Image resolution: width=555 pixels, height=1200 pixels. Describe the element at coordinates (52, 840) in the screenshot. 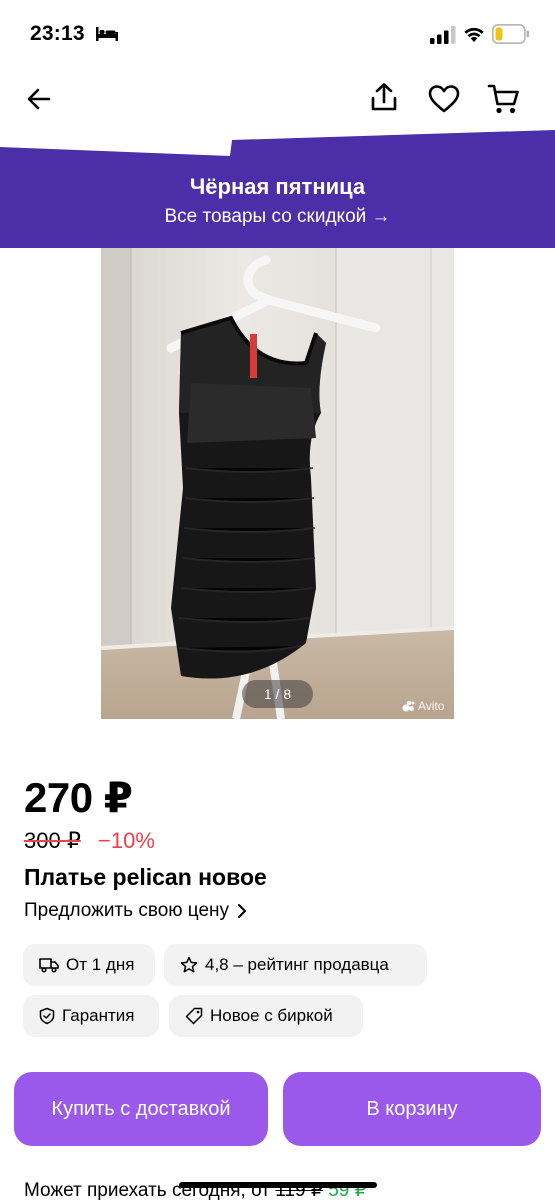

I see `old-price: 300 ₽` at that location.